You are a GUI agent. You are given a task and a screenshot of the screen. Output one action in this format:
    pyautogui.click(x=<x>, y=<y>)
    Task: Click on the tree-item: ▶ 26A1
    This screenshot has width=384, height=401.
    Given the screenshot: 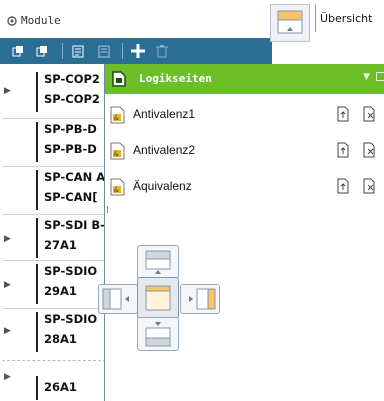 What is the action you would take?
    pyautogui.click(x=55, y=382)
    